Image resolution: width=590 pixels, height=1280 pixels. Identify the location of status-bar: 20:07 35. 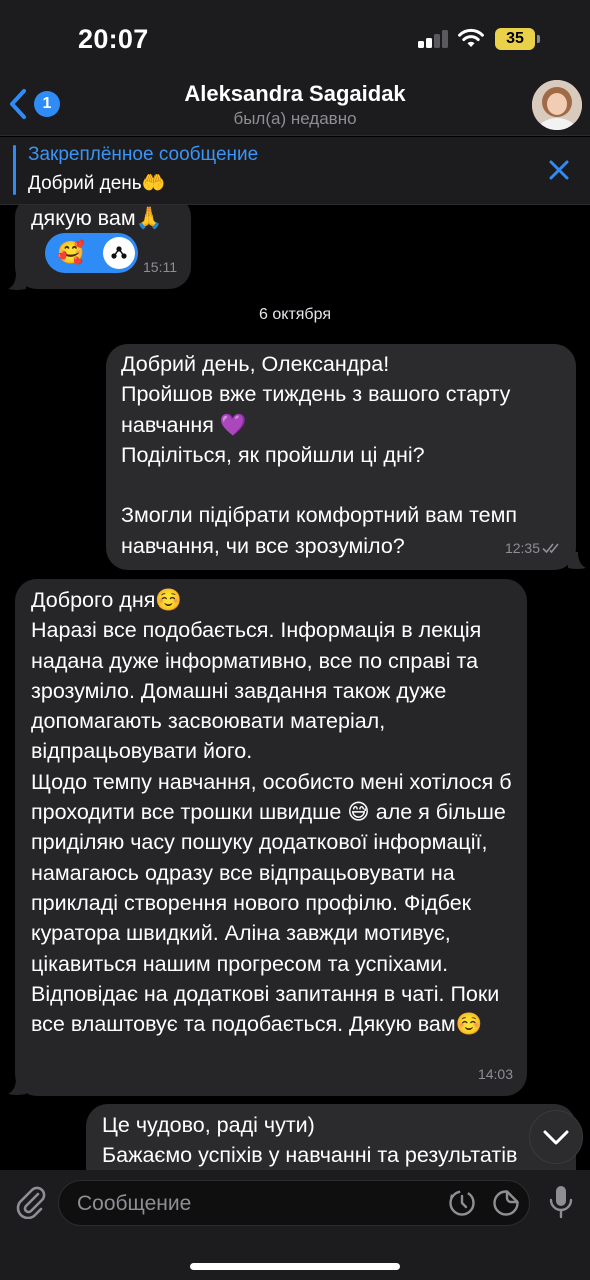
(295, 36).